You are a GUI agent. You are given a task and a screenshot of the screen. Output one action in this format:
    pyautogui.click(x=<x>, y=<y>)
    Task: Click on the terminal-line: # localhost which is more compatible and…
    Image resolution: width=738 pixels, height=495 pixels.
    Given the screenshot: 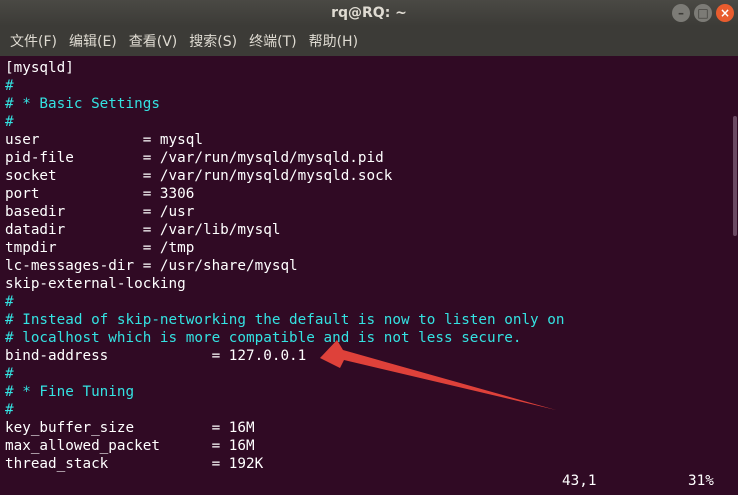 What is the action you would take?
    pyautogui.click(x=263, y=338)
    